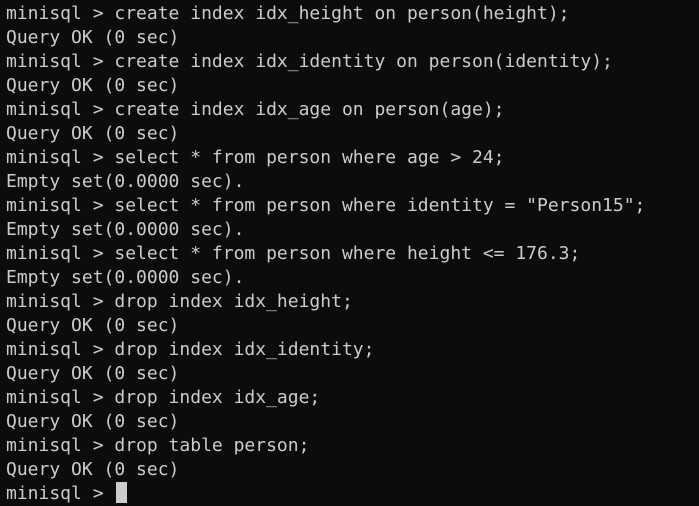 The image size is (699, 506). What do you see at coordinates (60, 493) in the screenshot?
I see `prompt: minisql >` at bounding box center [60, 493].